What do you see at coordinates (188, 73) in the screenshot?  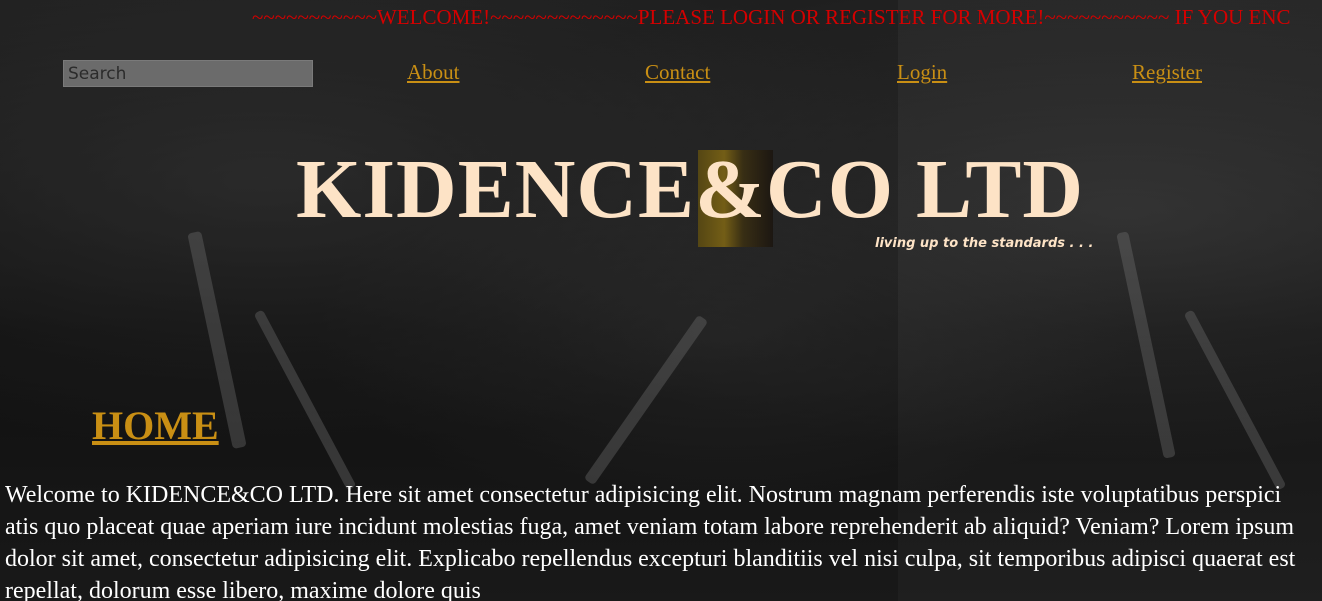 I see `search-input` at bounding box center [188, 73].